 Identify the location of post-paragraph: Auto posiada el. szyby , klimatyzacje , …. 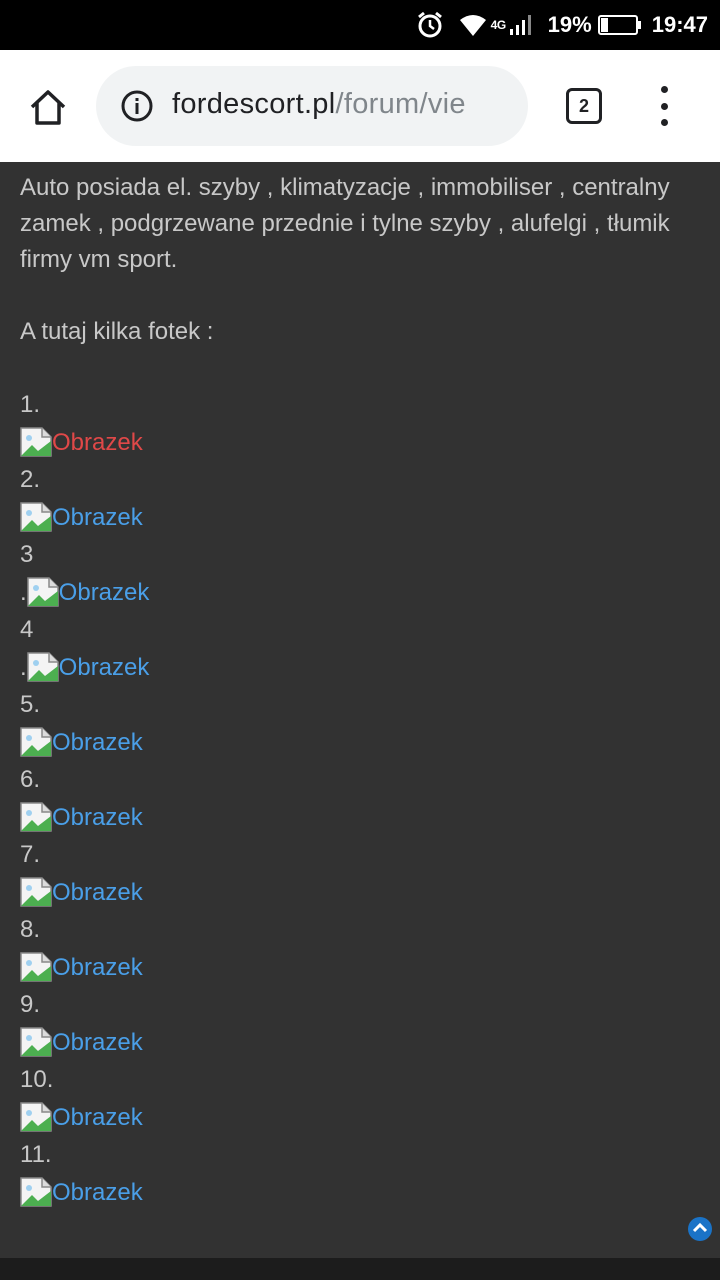
(345, 223).